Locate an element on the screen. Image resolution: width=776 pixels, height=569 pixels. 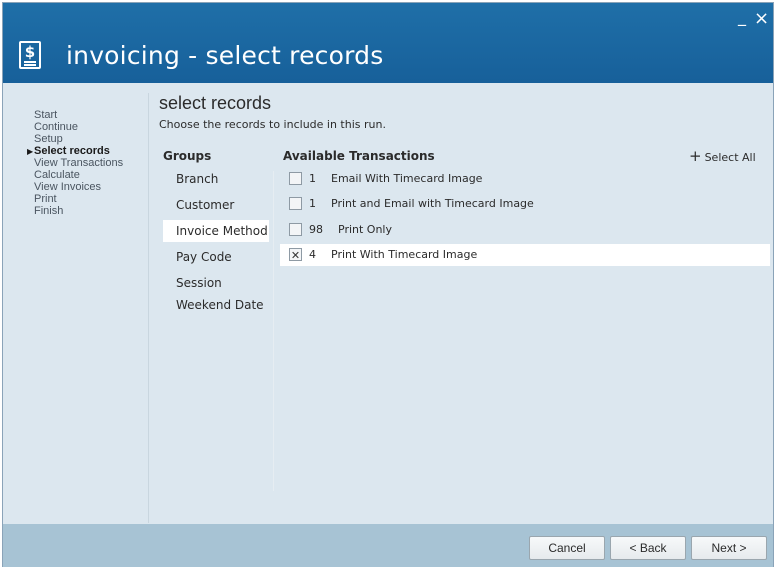
title-bar: $ invoicing - select records _ × is located at coordinates (388, 43).